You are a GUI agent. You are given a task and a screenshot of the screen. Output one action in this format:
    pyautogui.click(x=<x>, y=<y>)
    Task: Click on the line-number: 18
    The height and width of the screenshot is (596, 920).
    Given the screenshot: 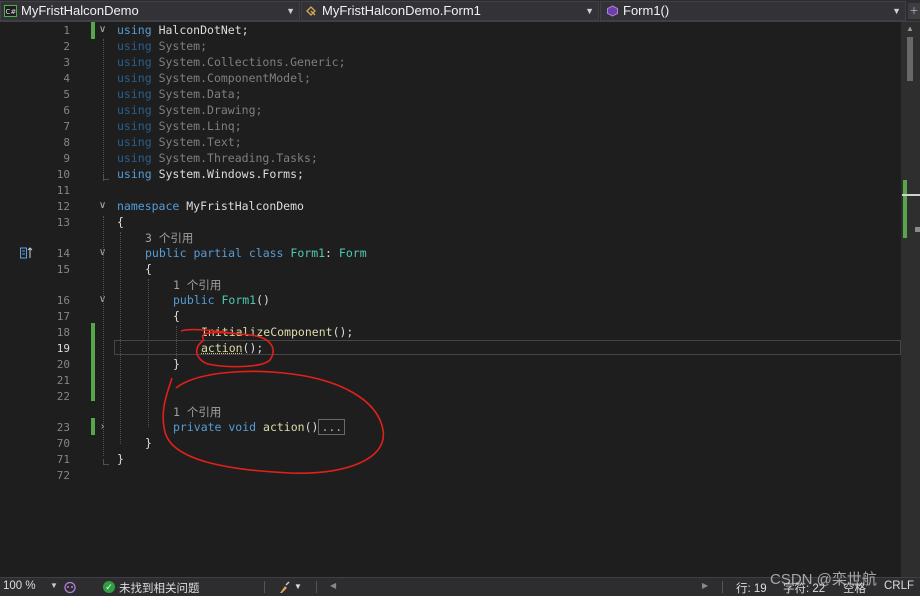 What is the action you would take?
    pyautogui.click(x=63, y=332)
    